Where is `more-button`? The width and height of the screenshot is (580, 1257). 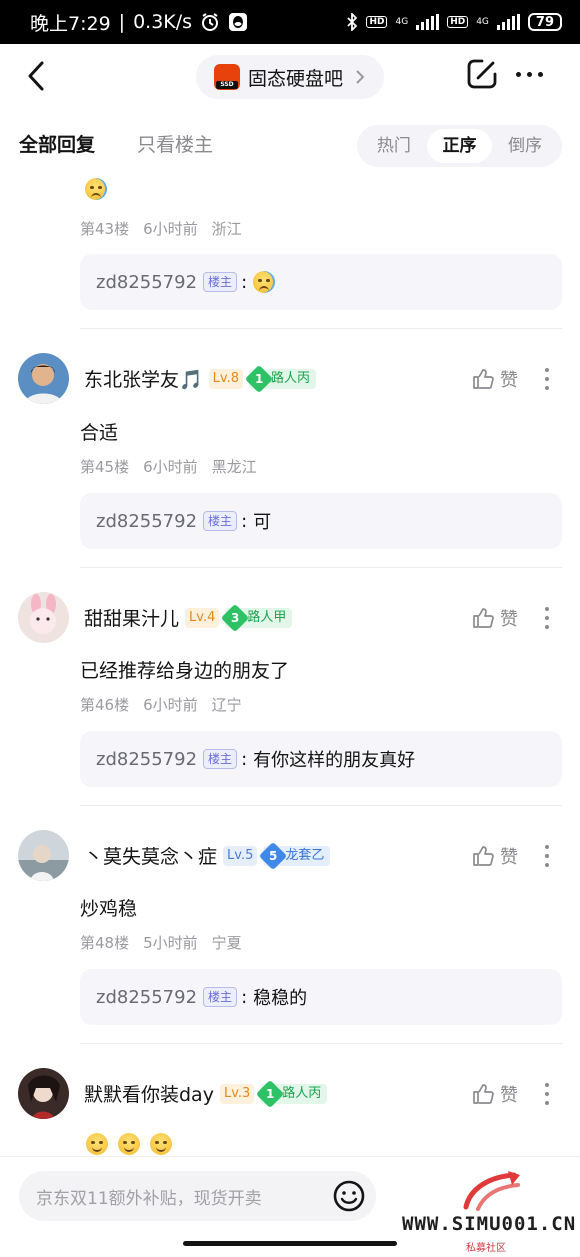 more-button is located at coordinates (529, 74).